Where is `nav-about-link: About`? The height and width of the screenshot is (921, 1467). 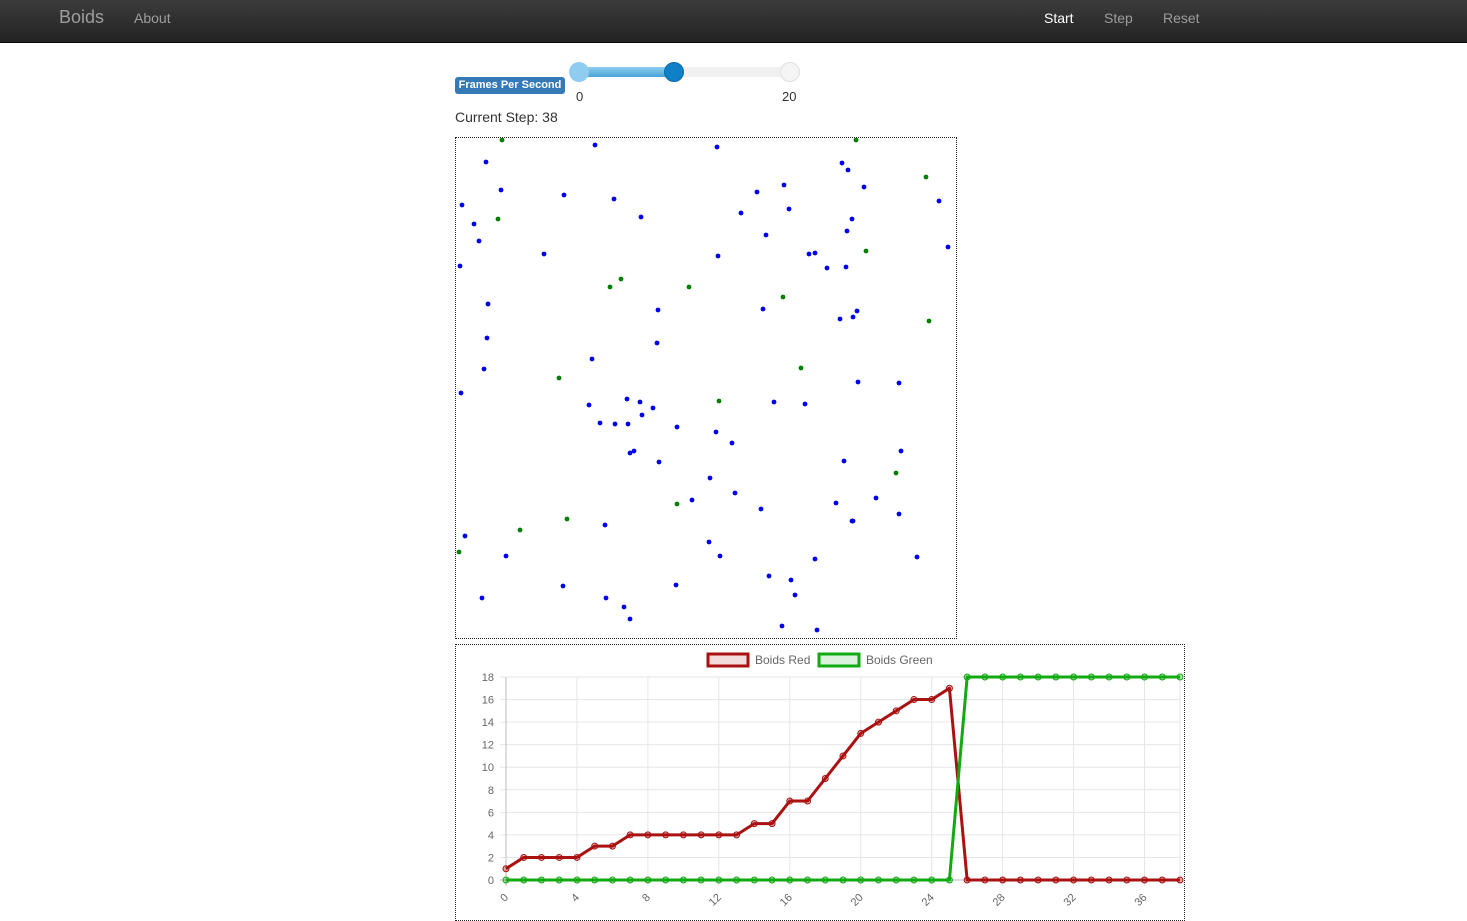 nav-about-link: About is located at coordinates (152, 18).